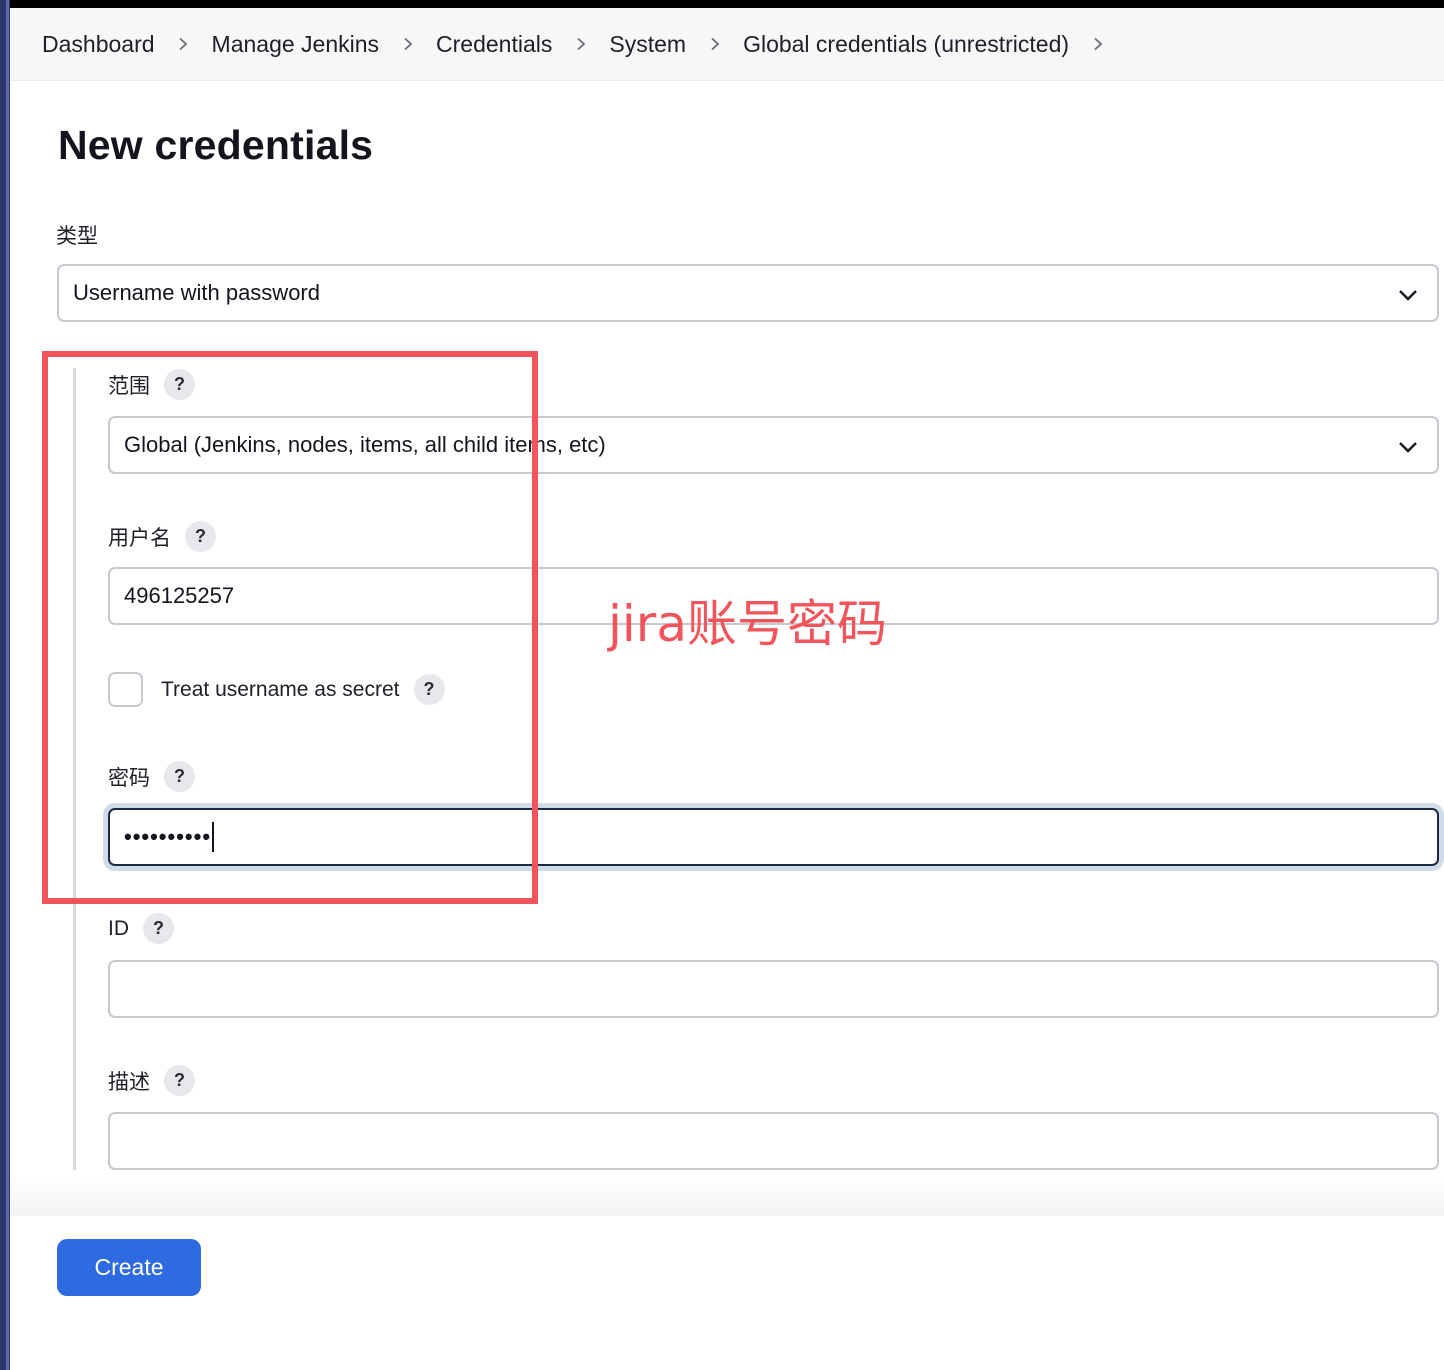 The width and height of the screenshot is (1444, 1370). Describe the element at coordinates (74, 769) in the screenshot. I see `section-indent-line` at that location.